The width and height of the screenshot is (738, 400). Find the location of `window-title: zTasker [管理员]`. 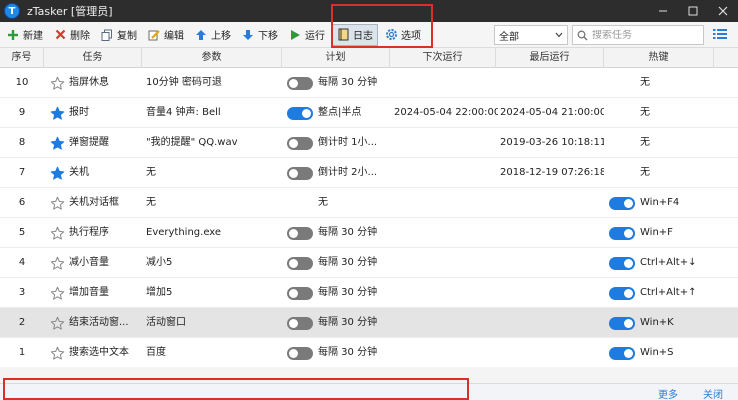

window-title: zTasker [管理员] is located at coordinates (70, 11).